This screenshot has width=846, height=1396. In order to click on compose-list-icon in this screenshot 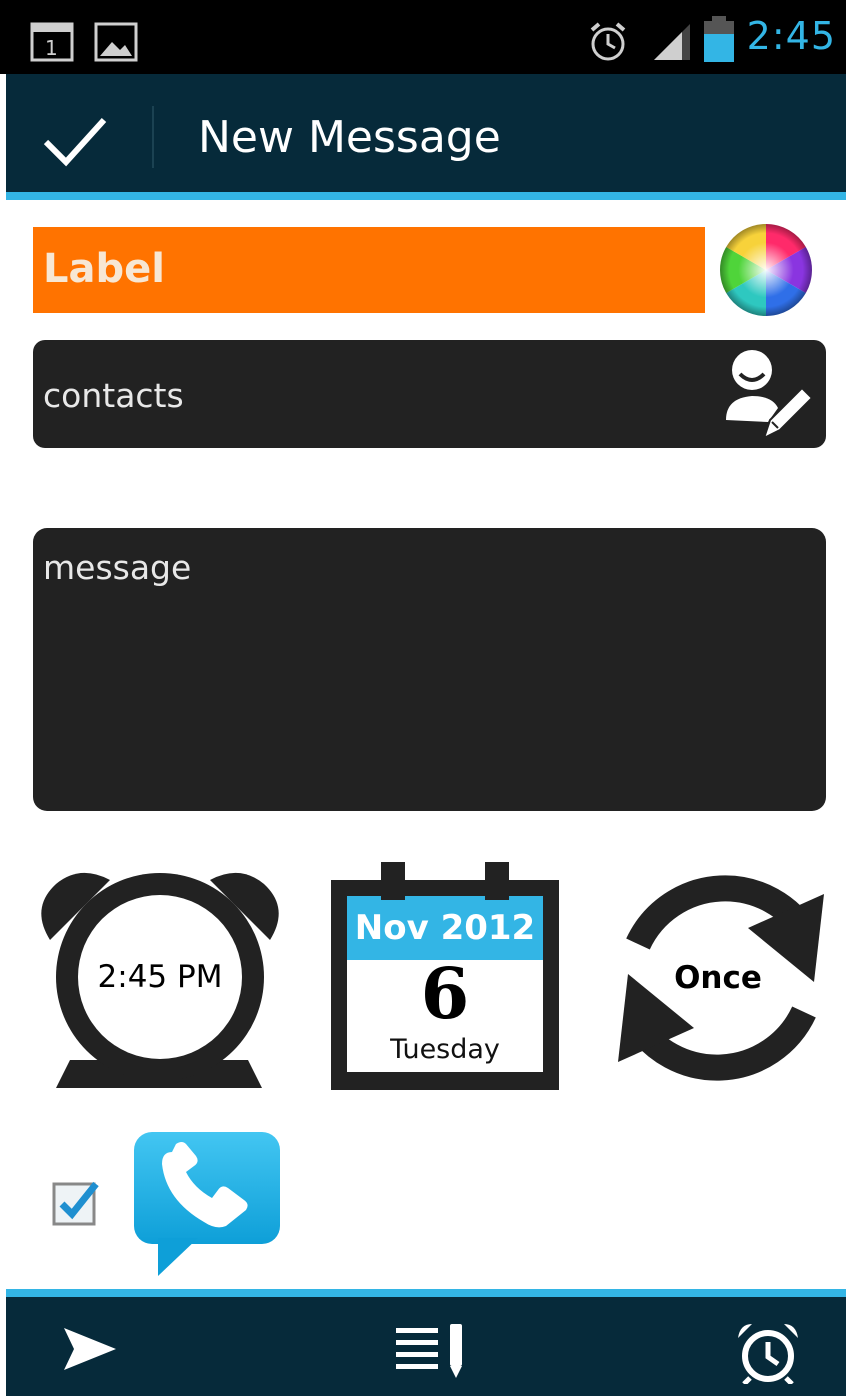, I will do `click(431, 1350)`.